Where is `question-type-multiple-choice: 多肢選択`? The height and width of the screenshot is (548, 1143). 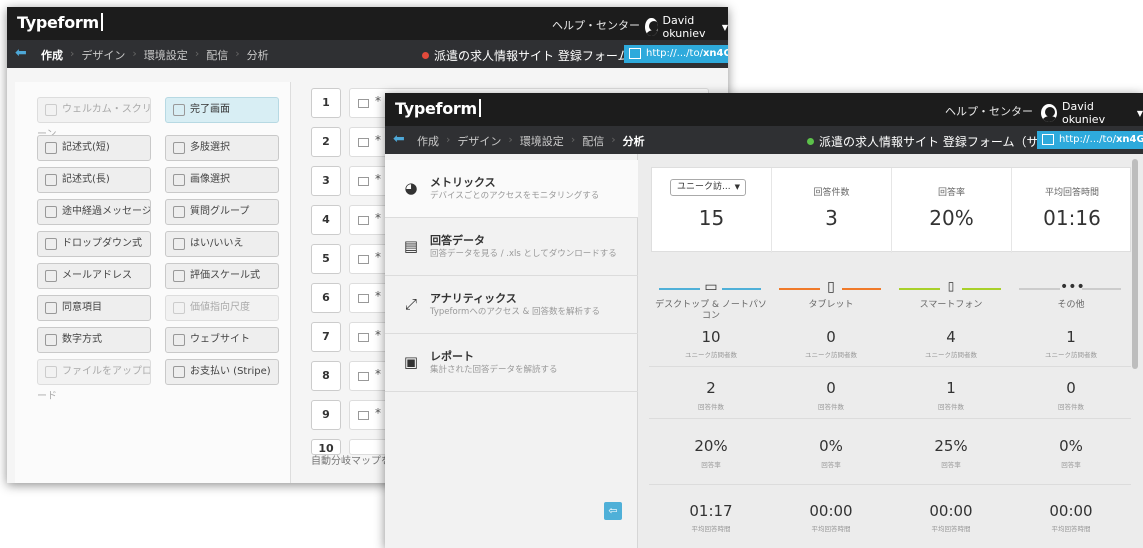
question-type-multiple-choice: 多肢選択 is located at coordinates (222, 148).